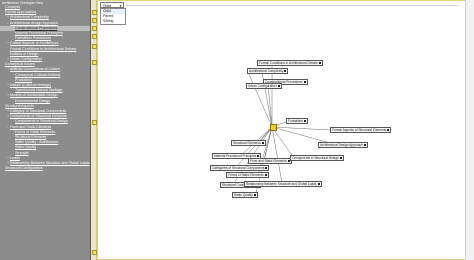 The height and width of the screenshot is (260, 474). What do you see at coordinates (270, 161) in the screenshot?
I see `graph-node: Form and Static Elements` at bounding box center [270, 161].